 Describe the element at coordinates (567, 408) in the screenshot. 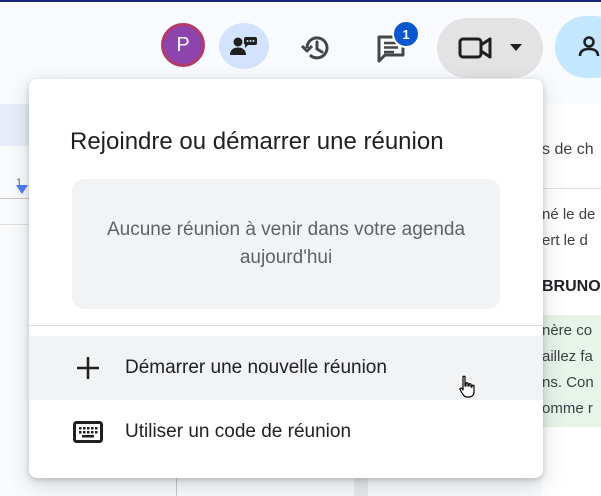

I see `side-panel-suggestion-line: omme r` at that location.